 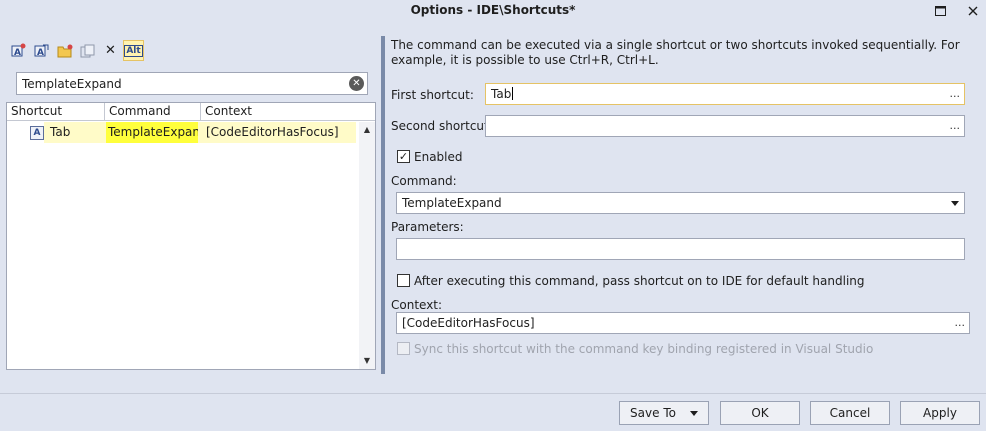 What do you see at coordinates (367, 130) in the screenshot?
I see `scroll-up-icon: ▲` at bounding box center [367, 130].